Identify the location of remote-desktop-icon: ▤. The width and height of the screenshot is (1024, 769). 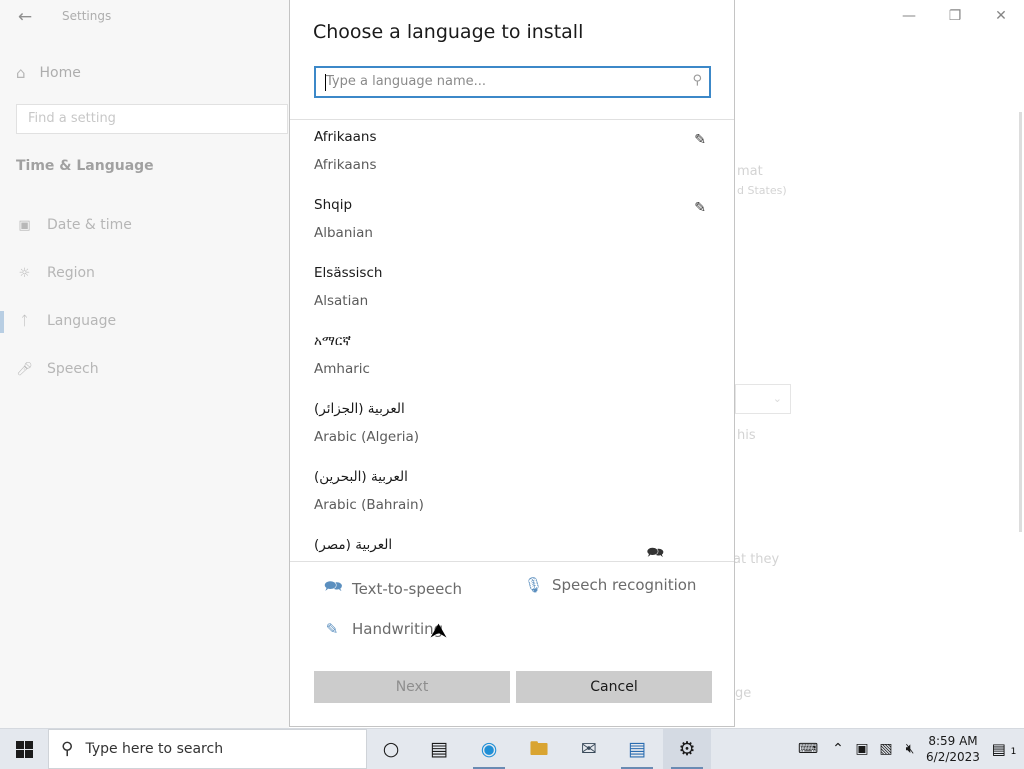
(637, 749).